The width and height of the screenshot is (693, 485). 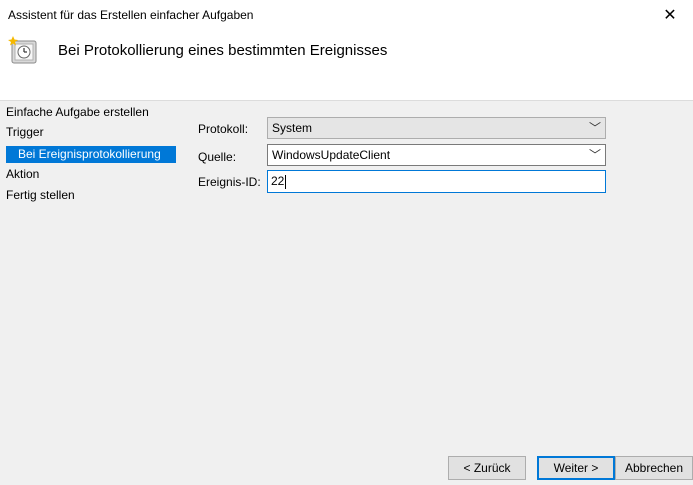 What do you see at coordinates (91, 154) in the screenshot?
I see `sidebar-item-ereignisprotokollierung: Bei Ereignisprotokollierung` at bounding box center [91, 154].